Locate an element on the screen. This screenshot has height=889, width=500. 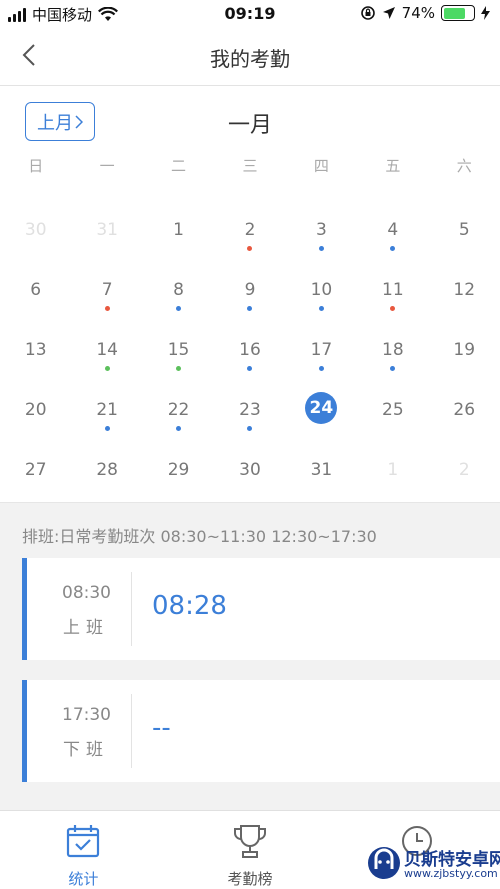
calendar-day-number: 13 is located at coordinates (35, 350).